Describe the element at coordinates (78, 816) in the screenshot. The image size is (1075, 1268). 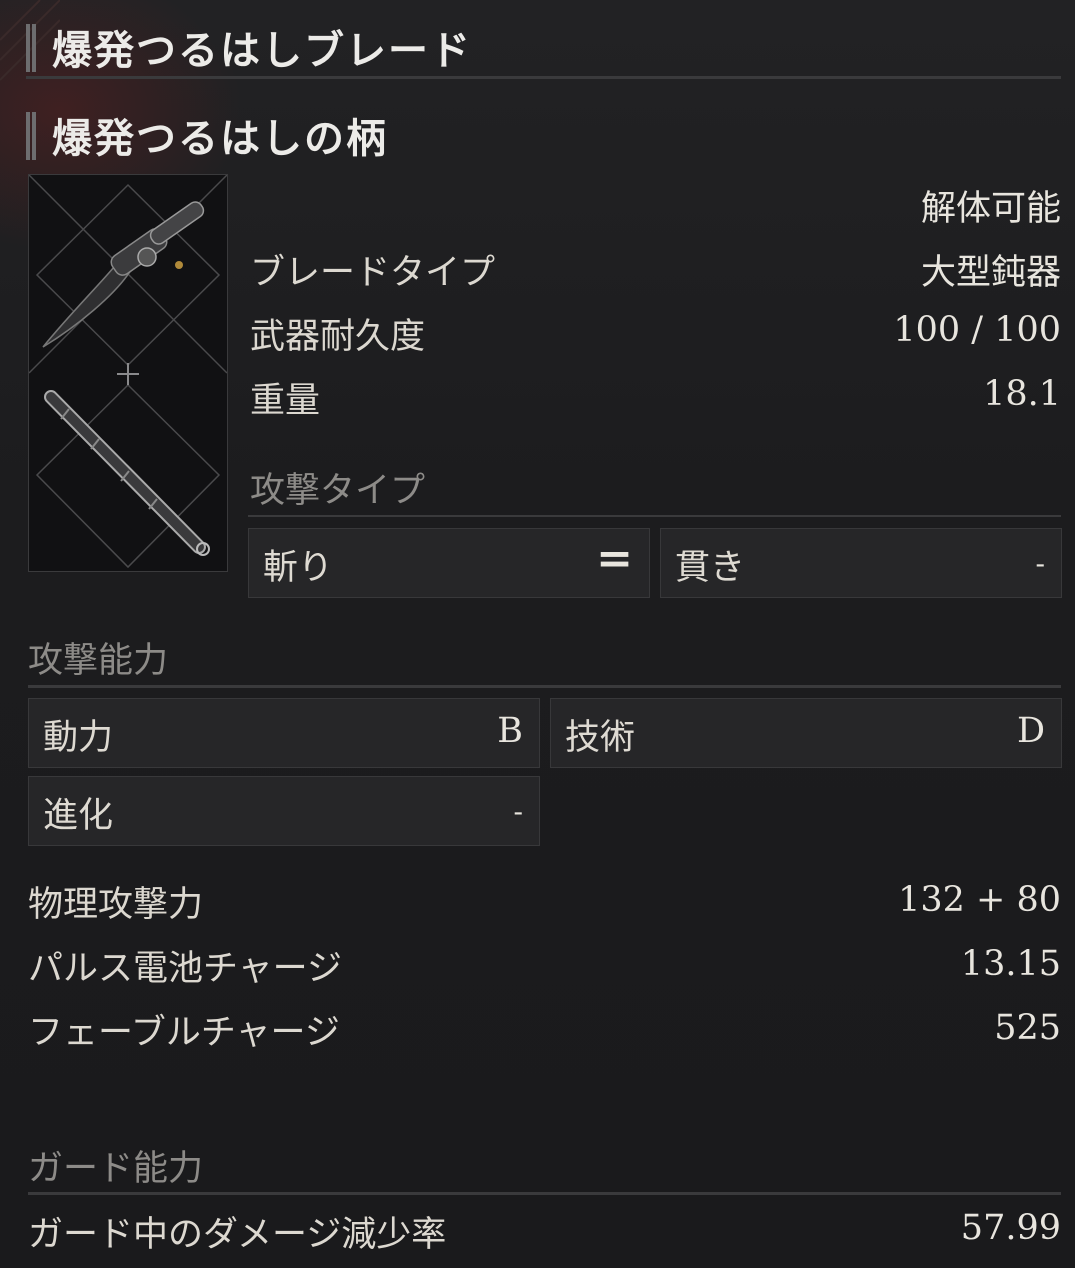
I see `advance-label: 進化` at that location.